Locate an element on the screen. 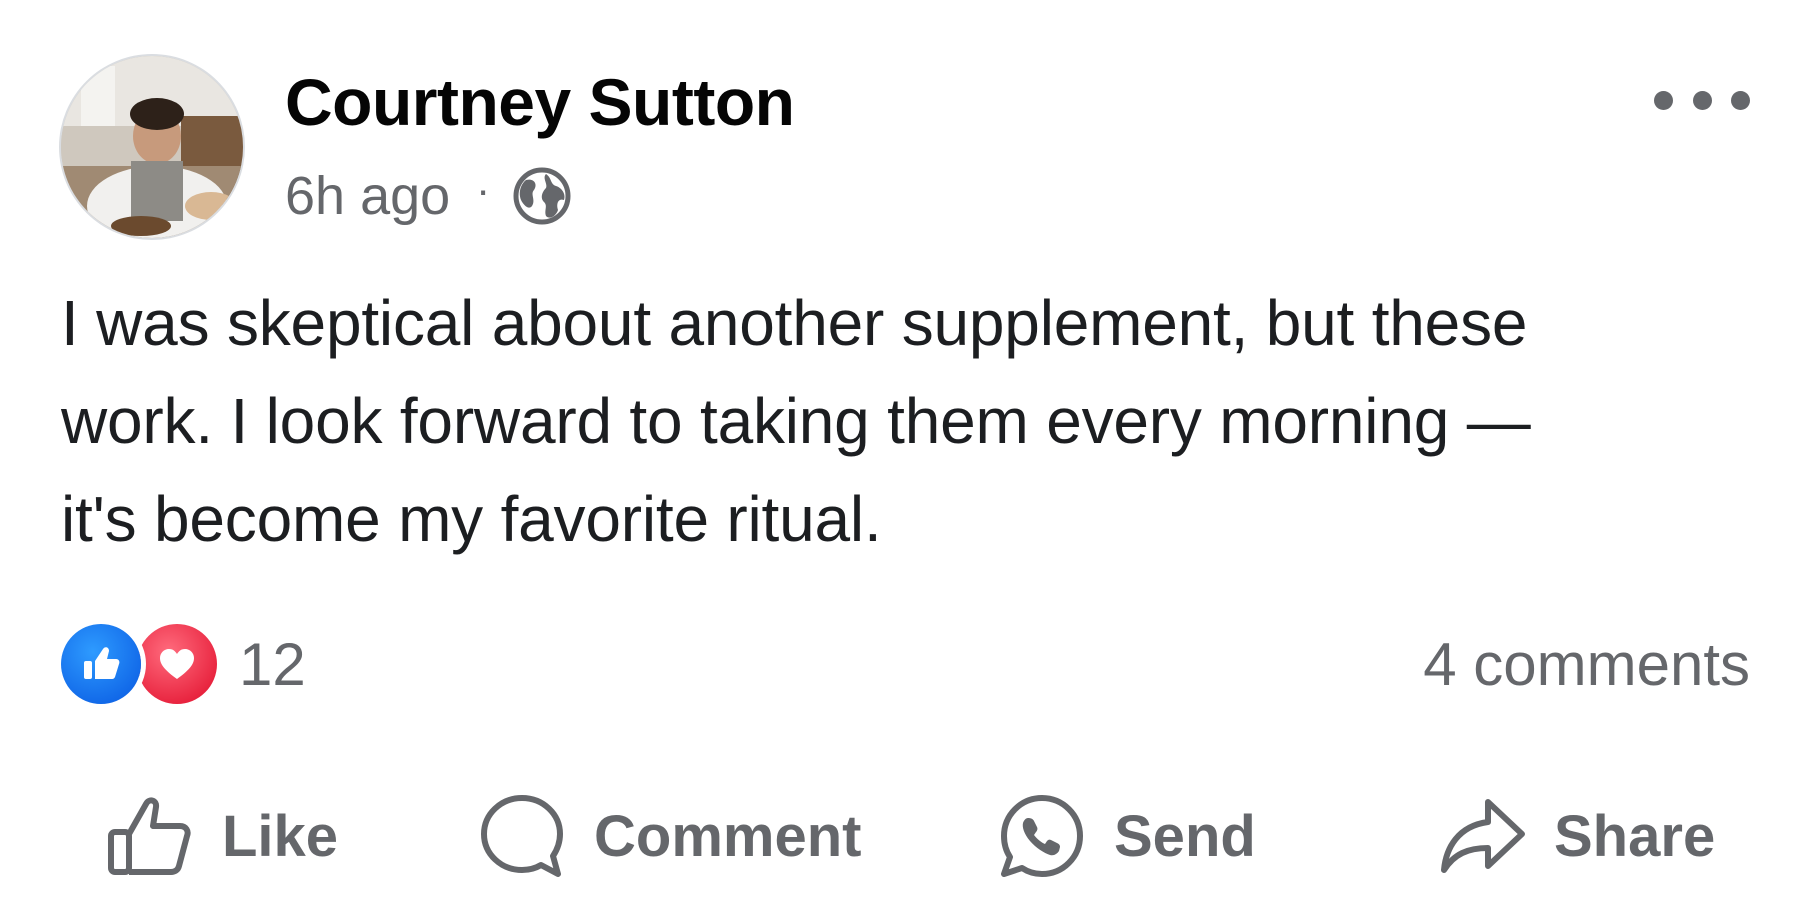  share-arrow-icon is located at coordinates (1483, 836).